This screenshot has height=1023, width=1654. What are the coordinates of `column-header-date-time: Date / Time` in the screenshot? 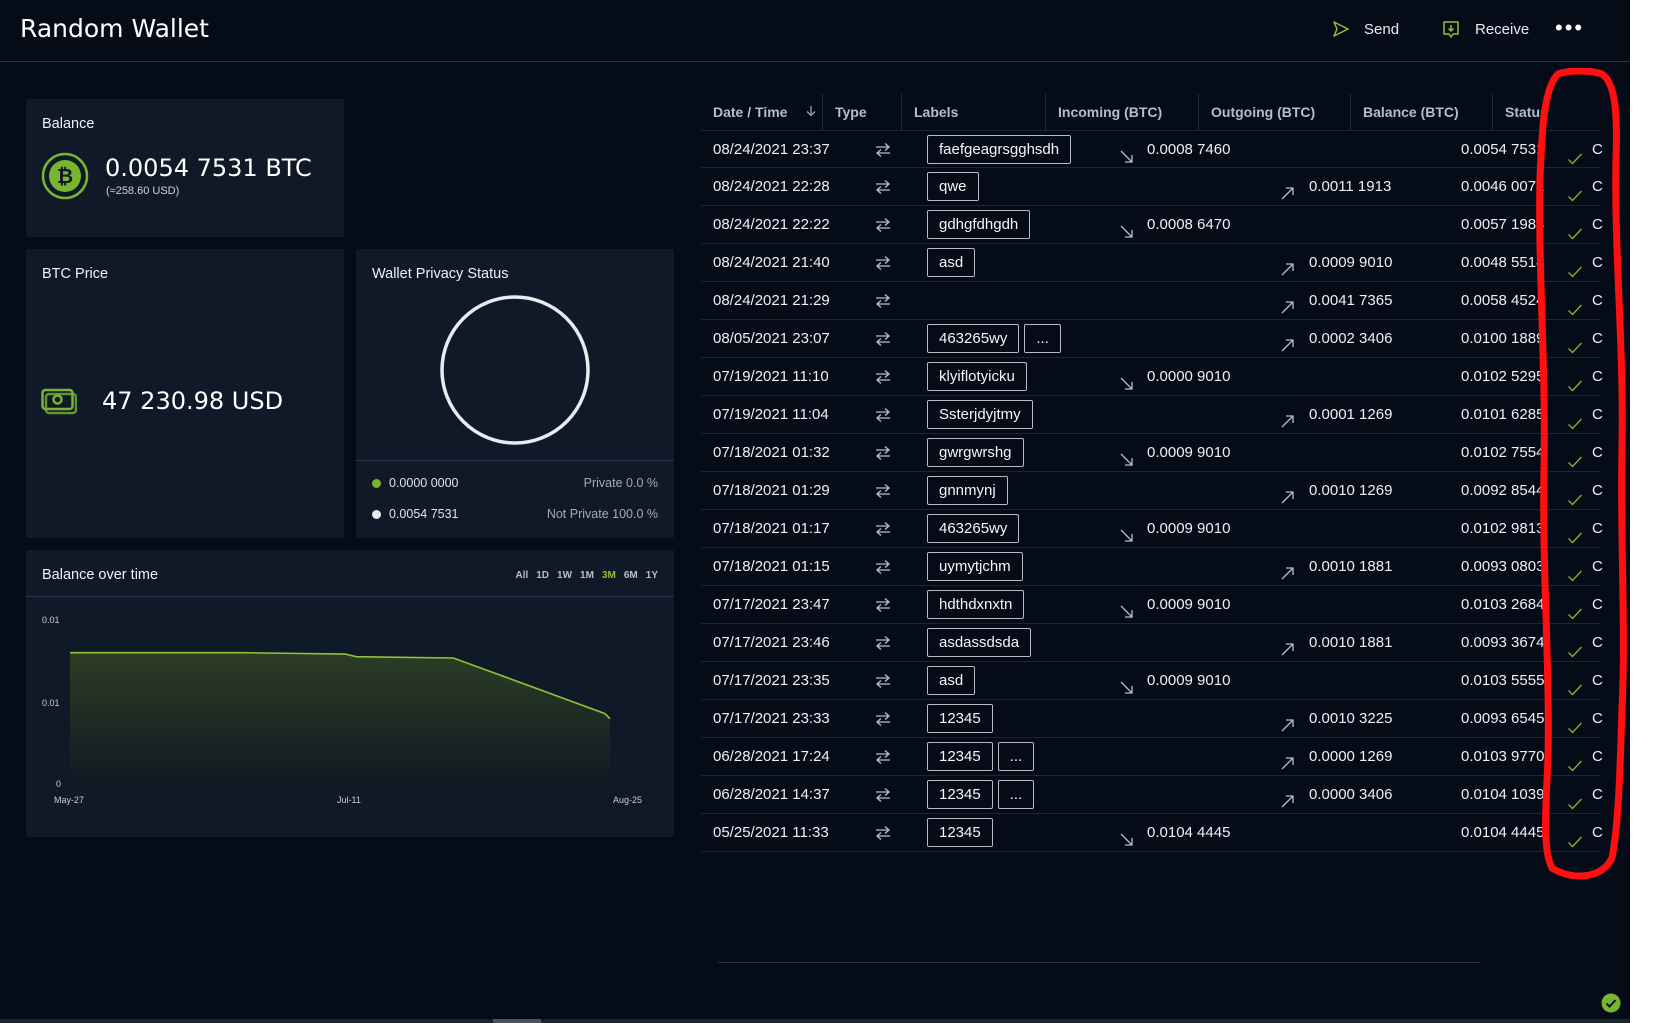 It's located at (761, 112).